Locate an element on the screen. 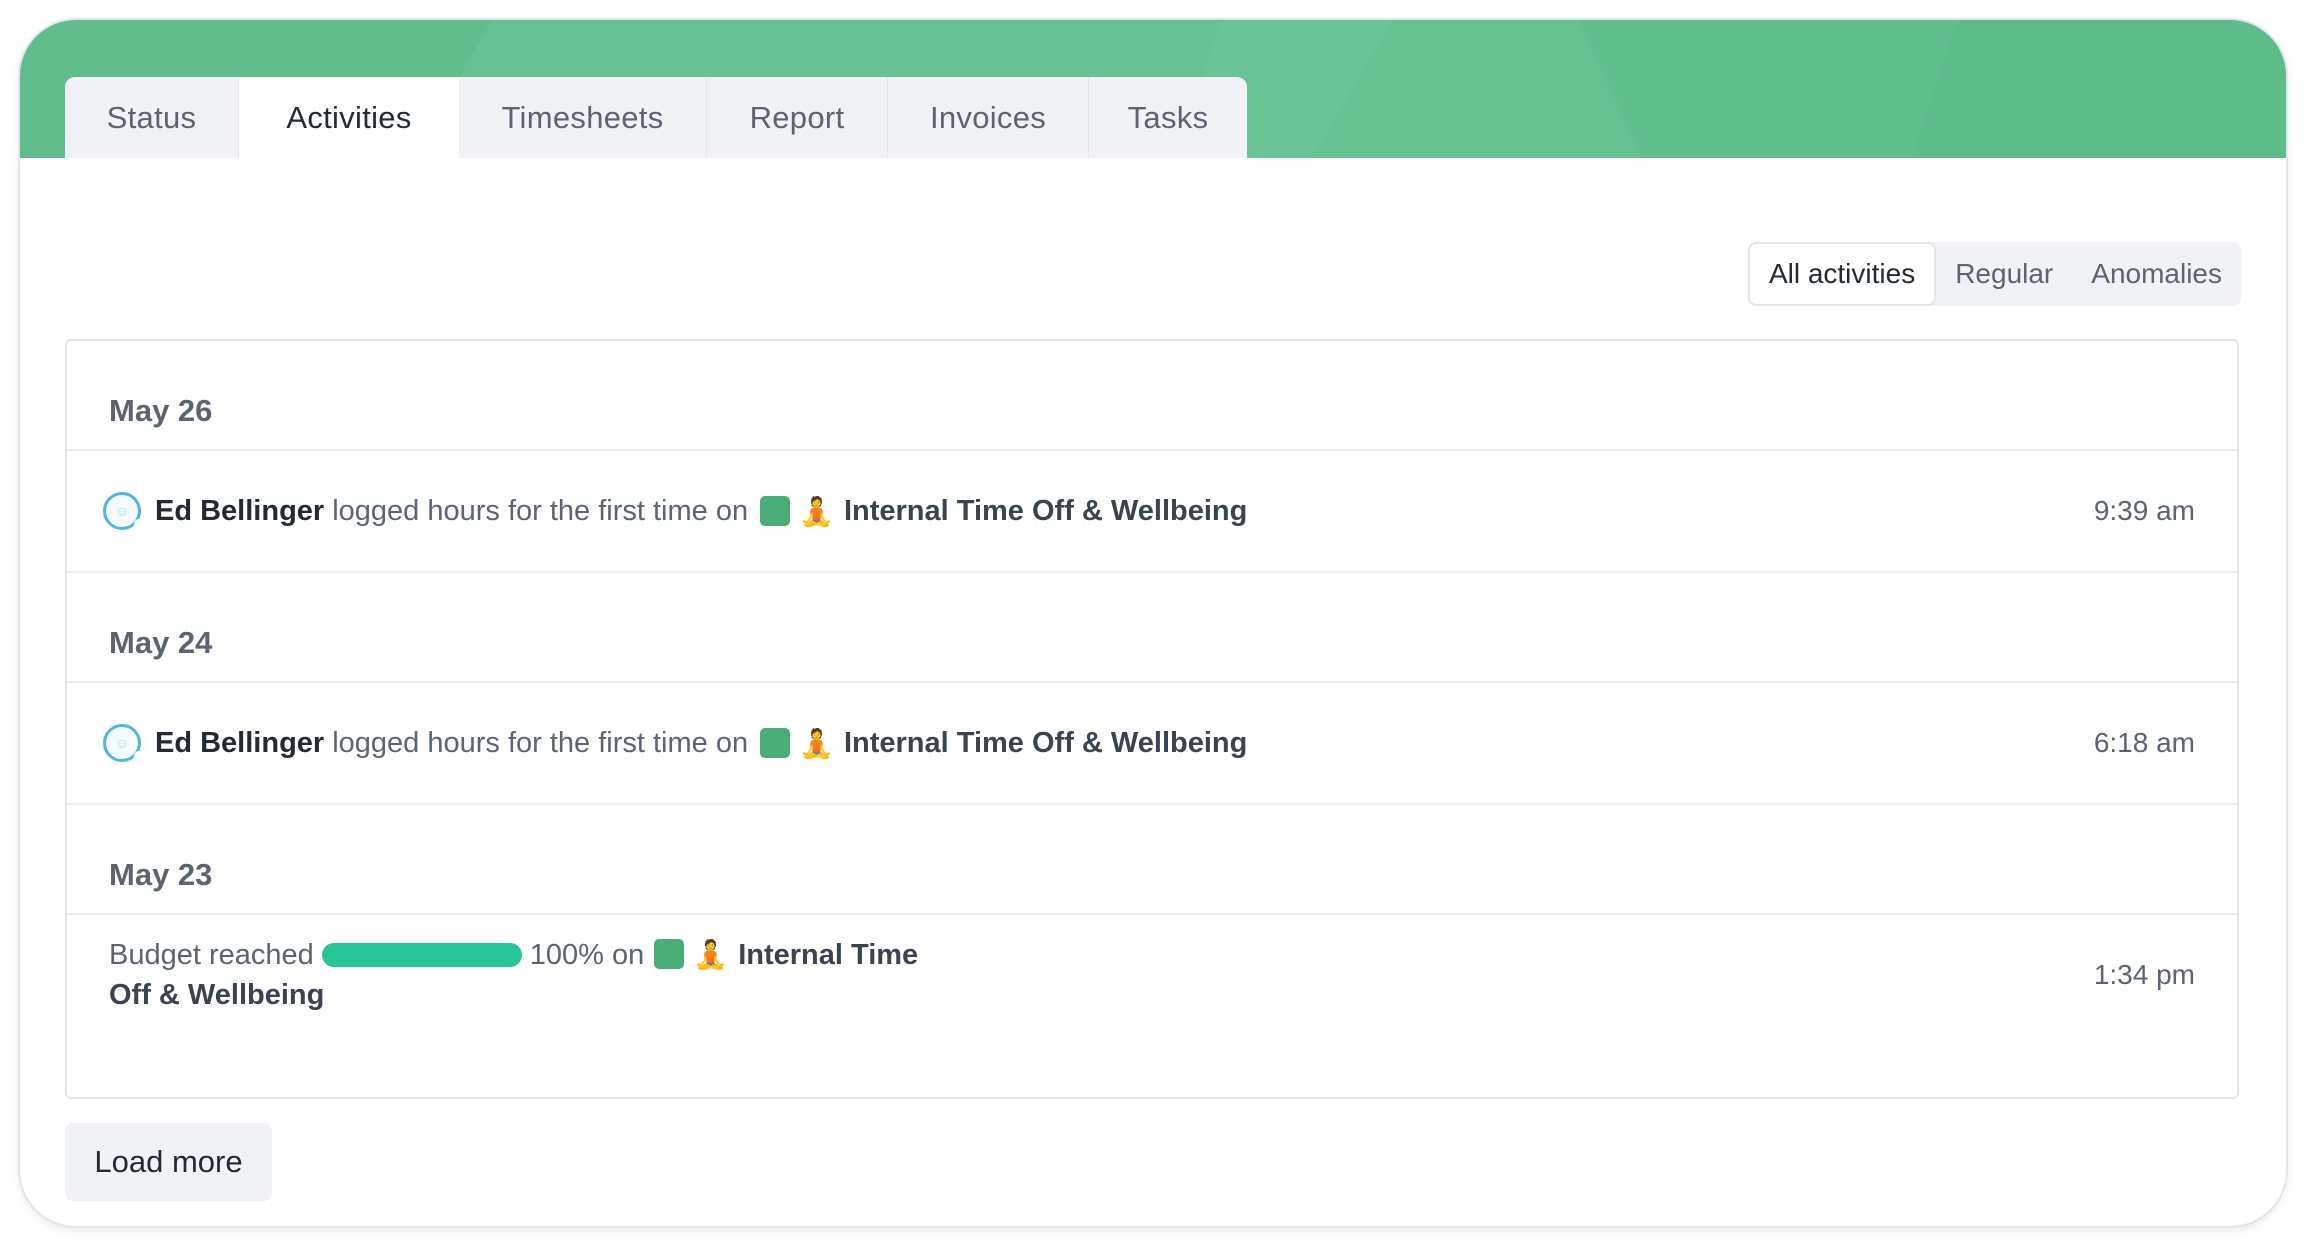  budget-progress-bar is located at coordinates (421, 955).